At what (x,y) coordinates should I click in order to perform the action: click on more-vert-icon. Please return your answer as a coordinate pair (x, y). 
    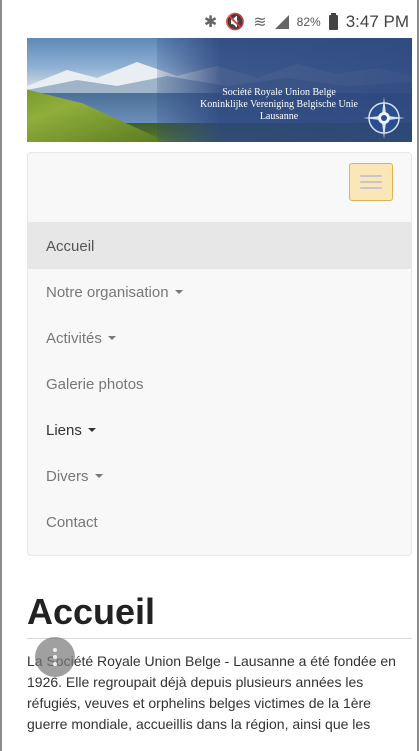
    Looking at the image, I should click on (55, 650).